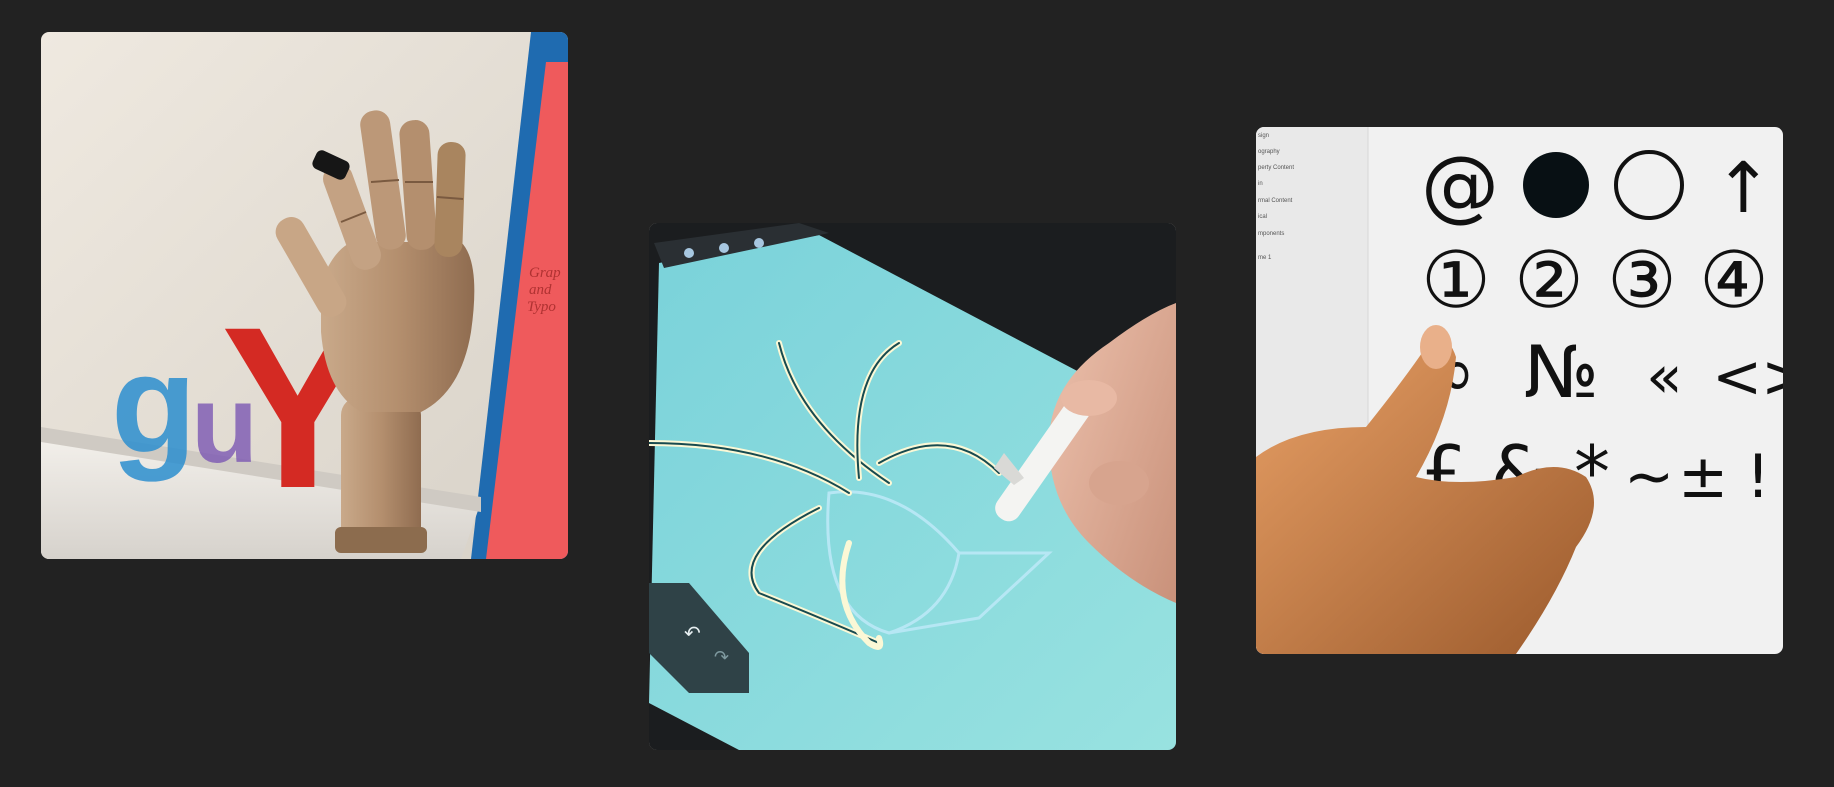  Describe the element at coordinates (540, 290) in the screenshot. I see `svg-text: and` at that location.